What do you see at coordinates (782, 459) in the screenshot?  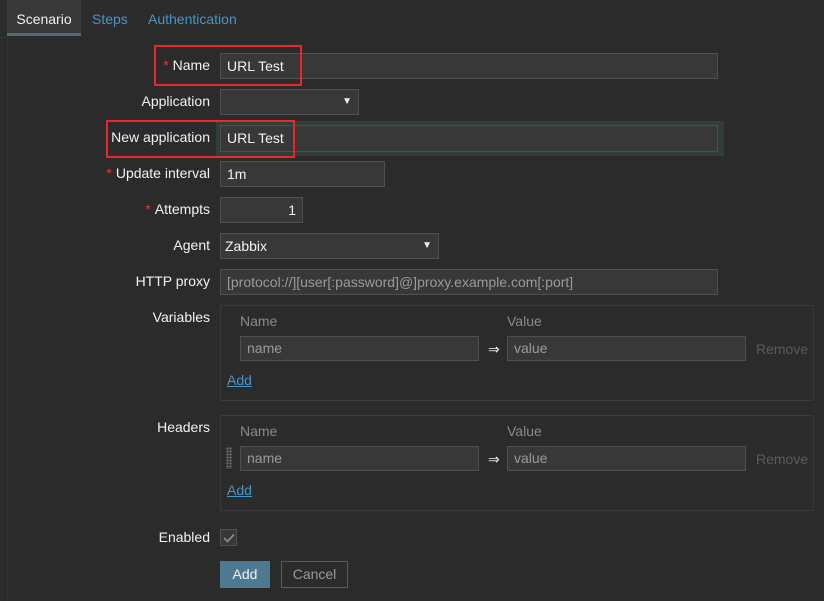 I see `header-remove-button: Remove` at bounding box center [782, 459].